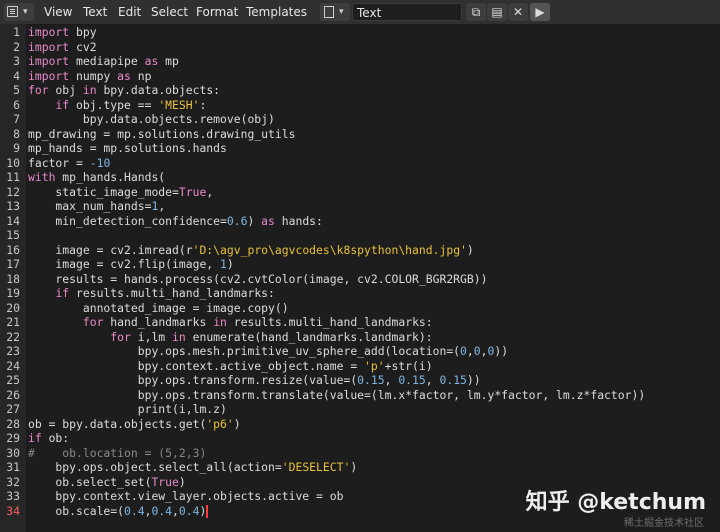 This screenshot has height=532, width=720. What do you see at coordinates (360, 76) in the screenshot?
I see `code-line: 4 import numpy as np` at bounding box center [360, 76].